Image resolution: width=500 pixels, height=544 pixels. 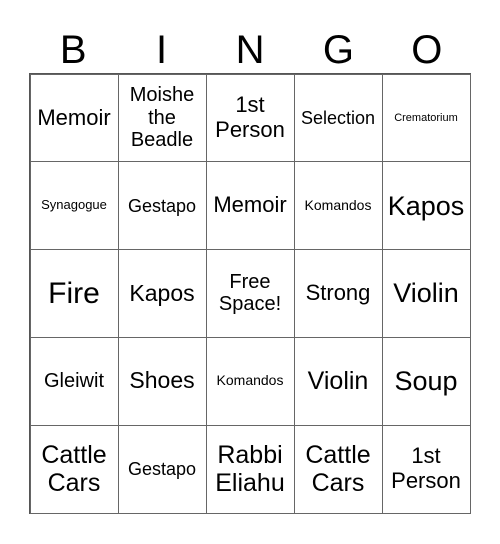 I want to click on bingo-cell-label: Selection, so click(x=338, y=117).